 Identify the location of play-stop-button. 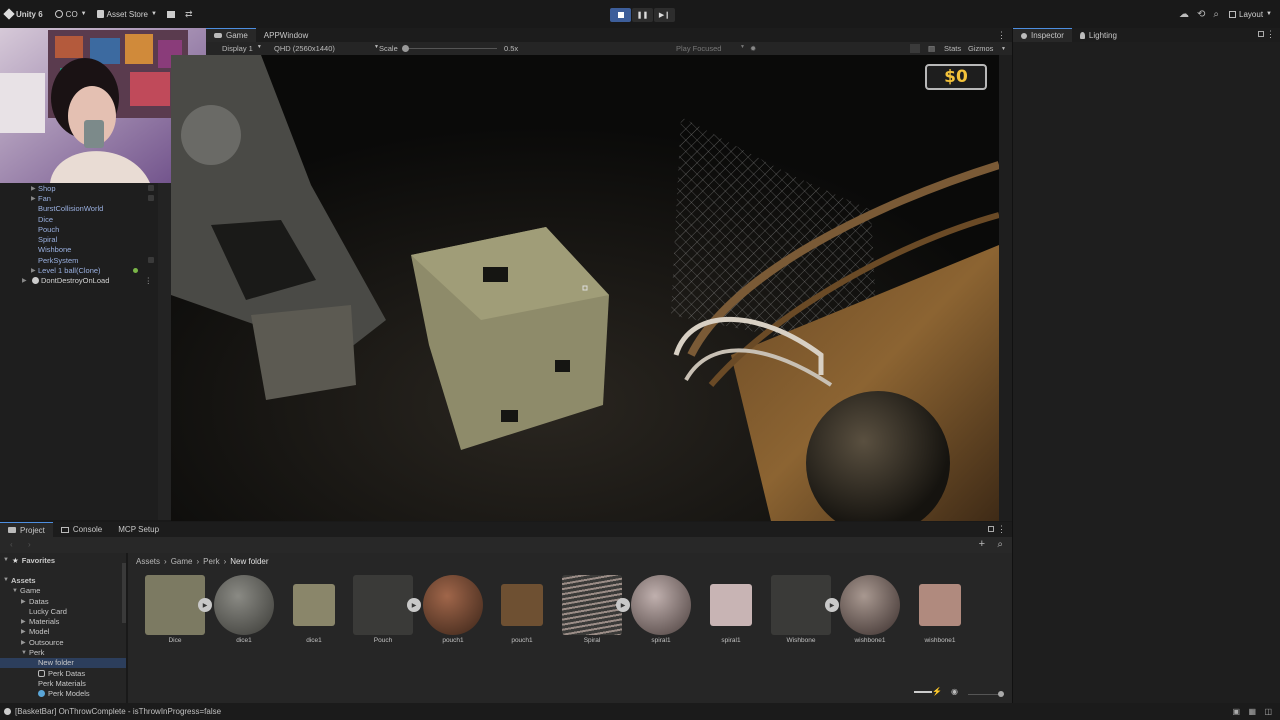
(620, 15).